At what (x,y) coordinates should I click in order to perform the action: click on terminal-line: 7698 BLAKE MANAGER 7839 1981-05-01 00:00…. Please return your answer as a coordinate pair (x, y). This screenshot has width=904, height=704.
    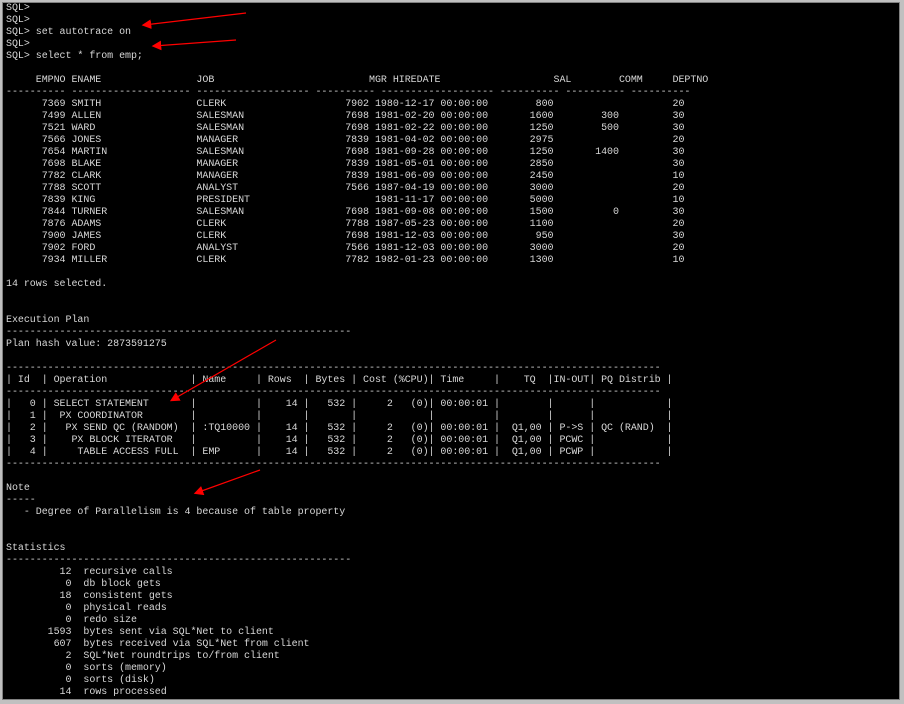
    Looking at the image, I should click on (345, 164).